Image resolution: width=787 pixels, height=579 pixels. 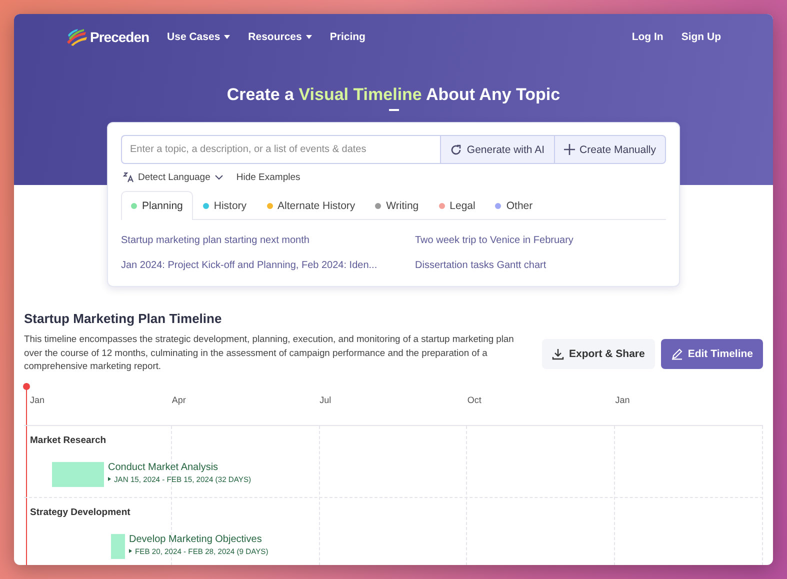 What do you see at coordinates (181, 177) in the screenshot?
I see `language-dropdown: Detect Language` at bounding box center [181, 177].